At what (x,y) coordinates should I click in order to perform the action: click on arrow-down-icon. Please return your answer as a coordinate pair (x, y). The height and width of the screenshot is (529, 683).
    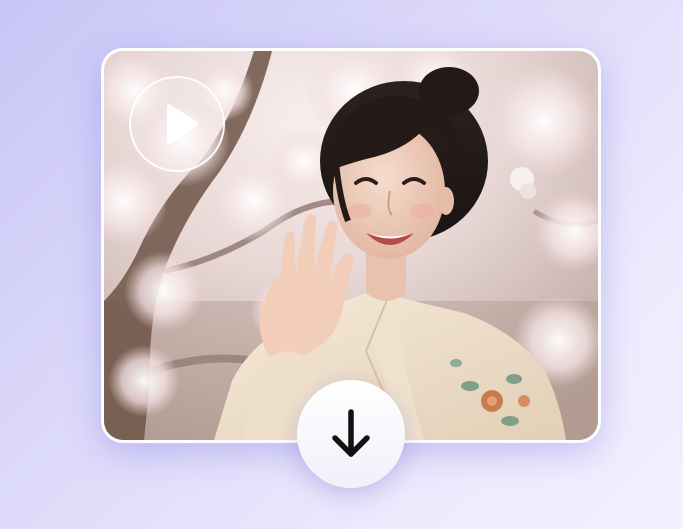
    Looking at the image, I should click on (351, 433).